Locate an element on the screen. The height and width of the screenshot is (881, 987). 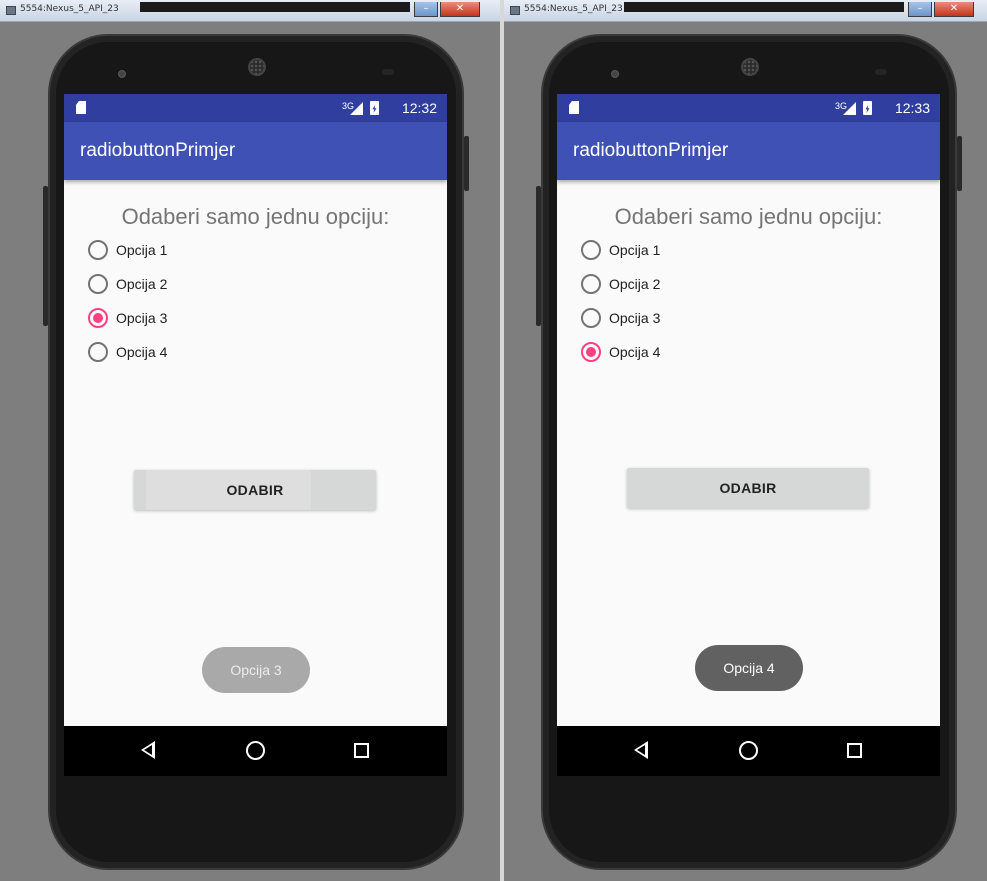
toast-message: Opcija 4 is located at coordinates (749, 668).